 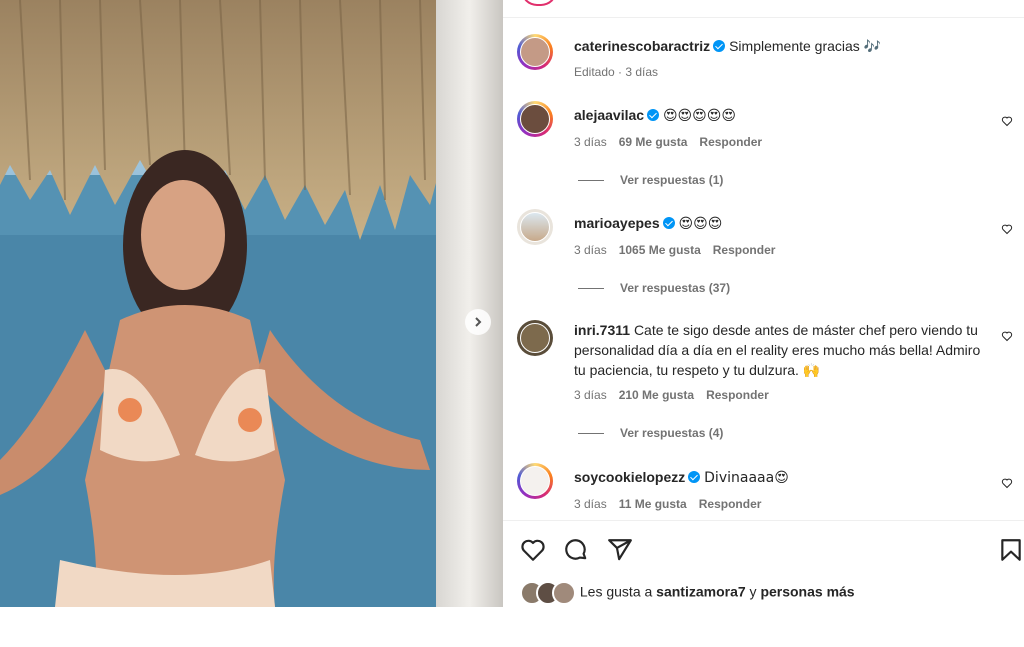 I want to click on comment-username: marioayepes, so click(x=617, y=223).